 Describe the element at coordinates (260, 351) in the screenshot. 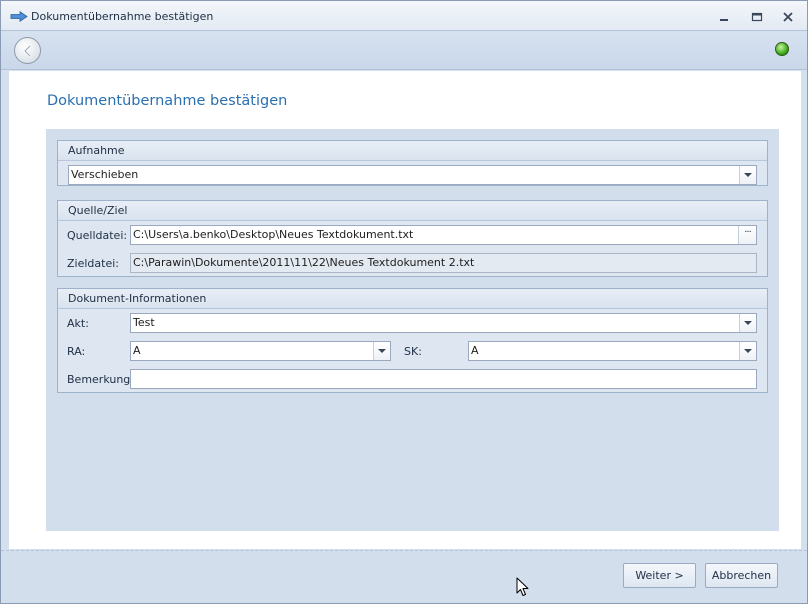

I see `ra-select: A` at that location.